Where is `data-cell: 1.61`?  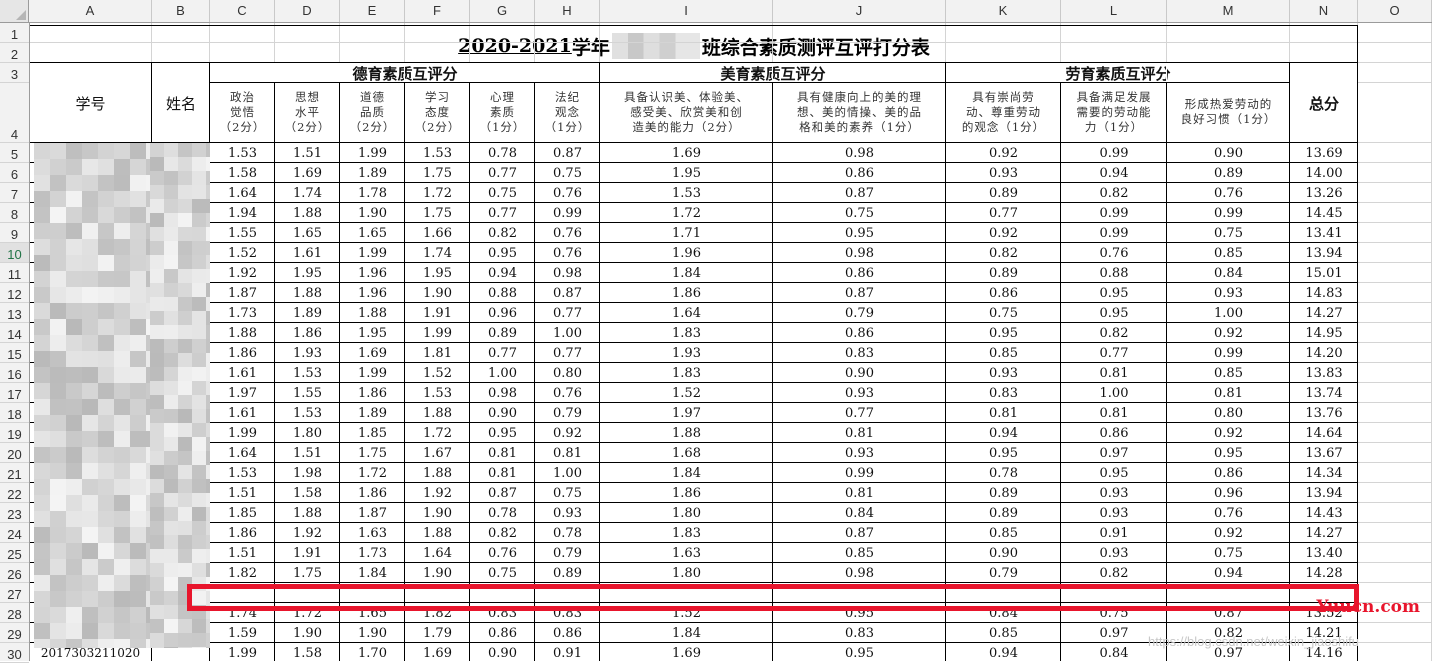
data-cell: 1.61 is located at coordinates (242, 373).